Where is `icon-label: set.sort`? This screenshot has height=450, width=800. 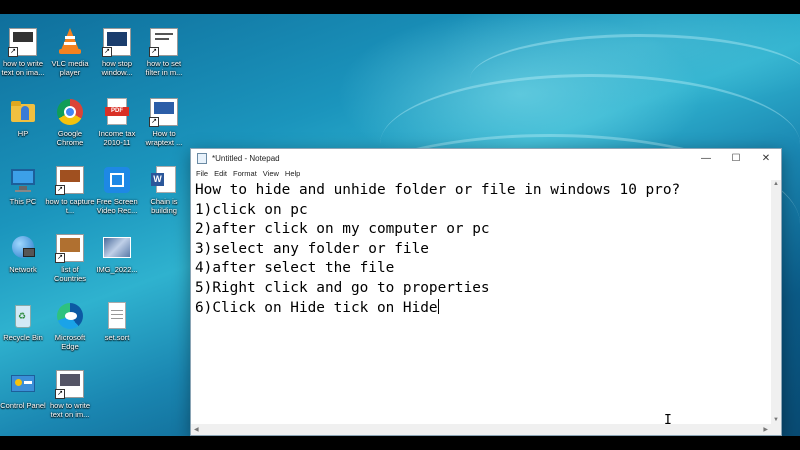
icon-label: set.sort is located at coordinates (117, 337).